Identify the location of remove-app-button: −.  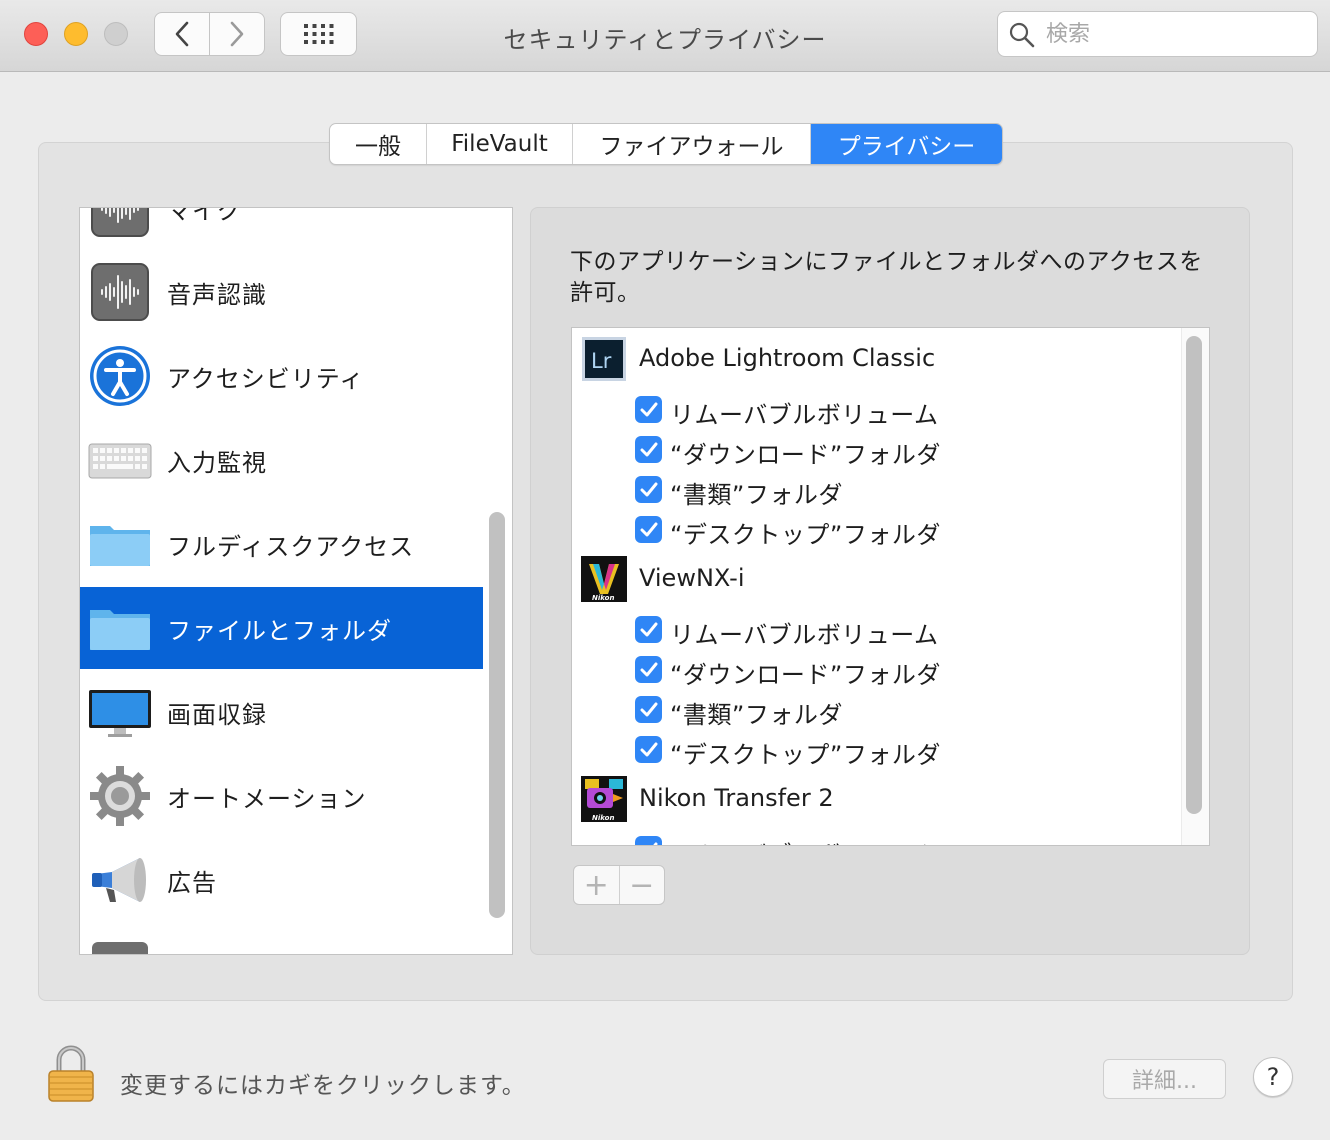
(642, 885).